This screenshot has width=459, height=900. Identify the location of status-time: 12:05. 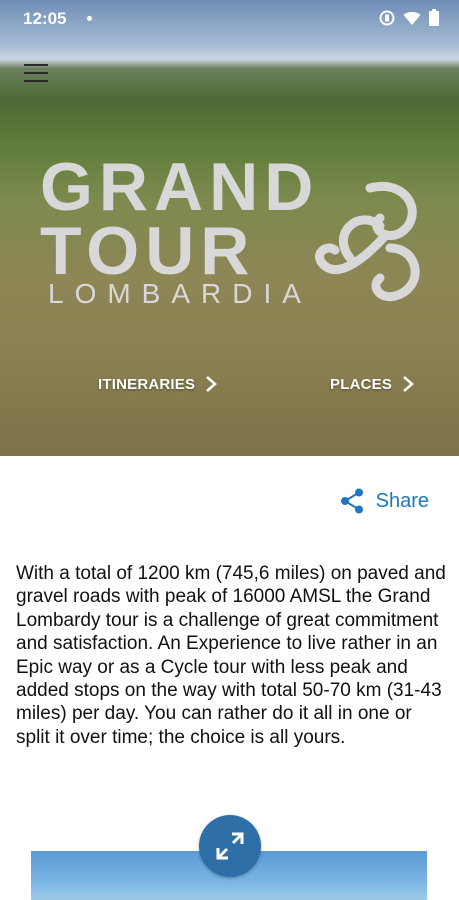
(45, 18).